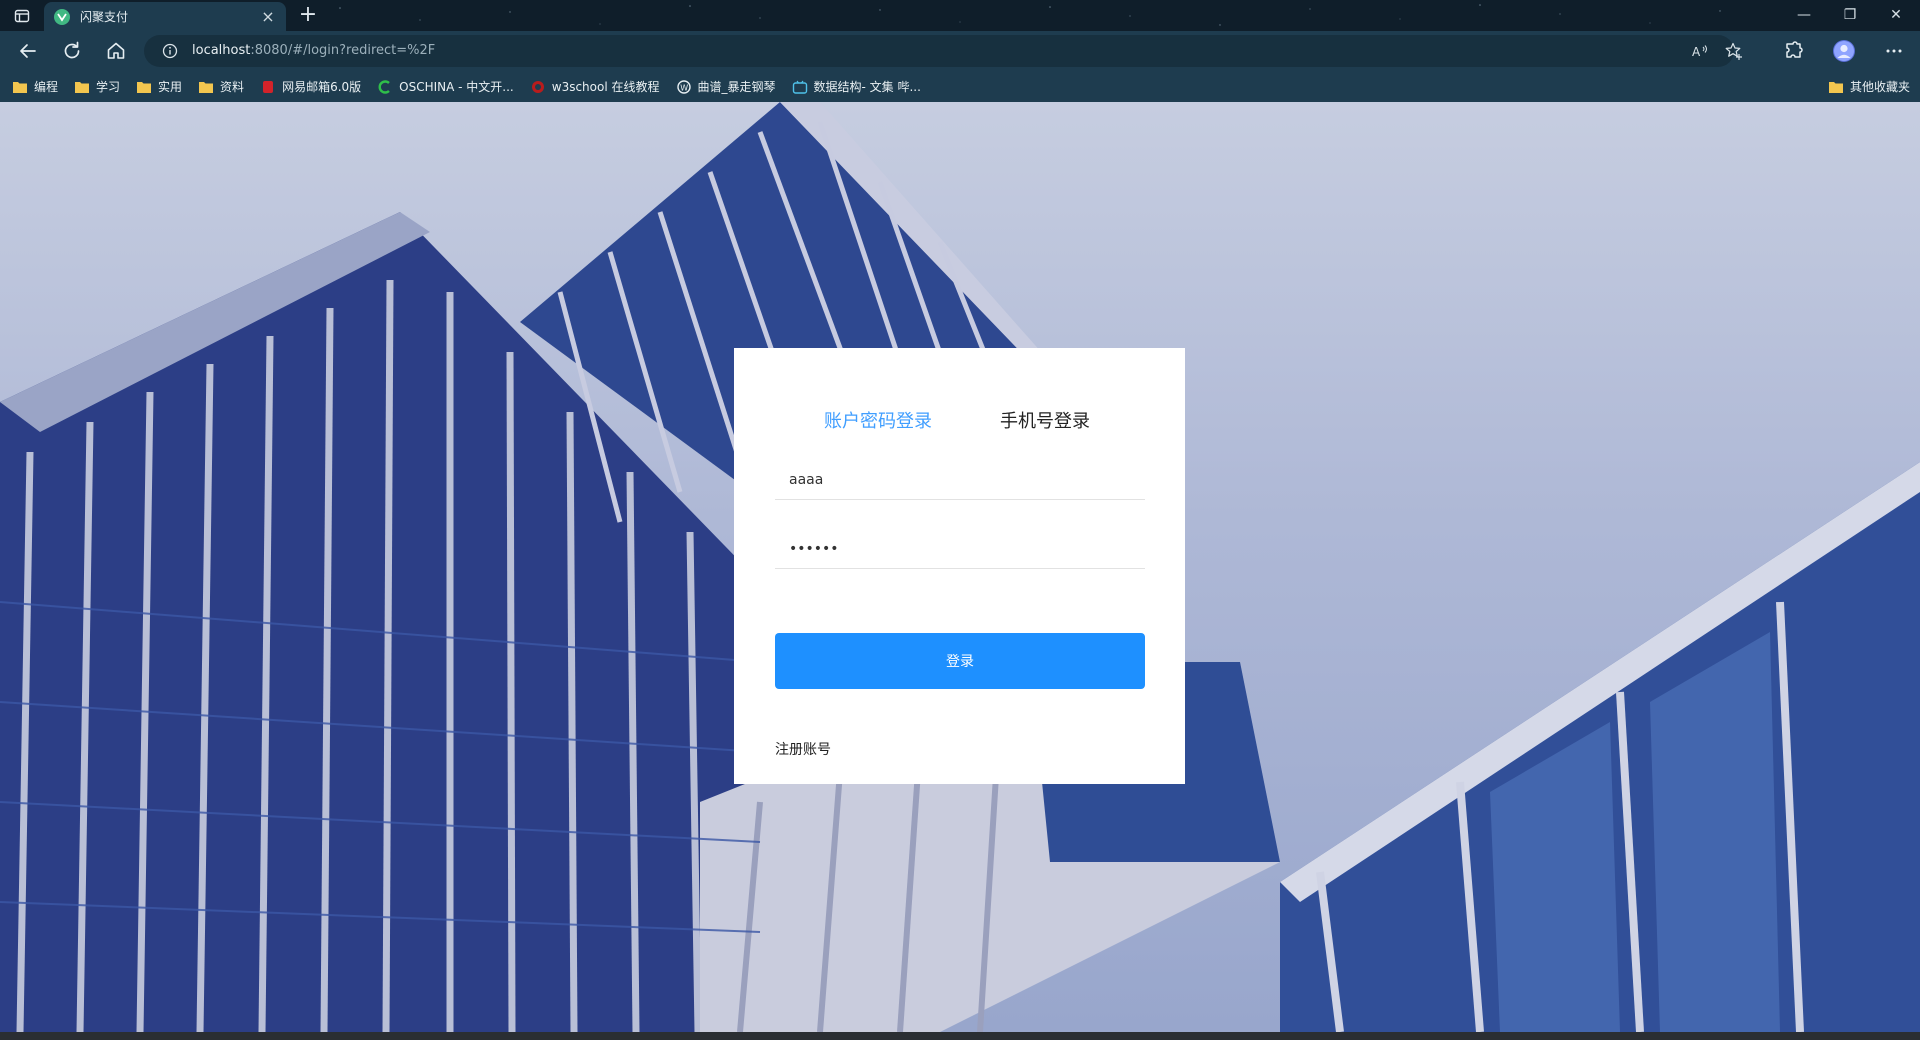  I want to click on minimize-button: —, so click(1804, 15).